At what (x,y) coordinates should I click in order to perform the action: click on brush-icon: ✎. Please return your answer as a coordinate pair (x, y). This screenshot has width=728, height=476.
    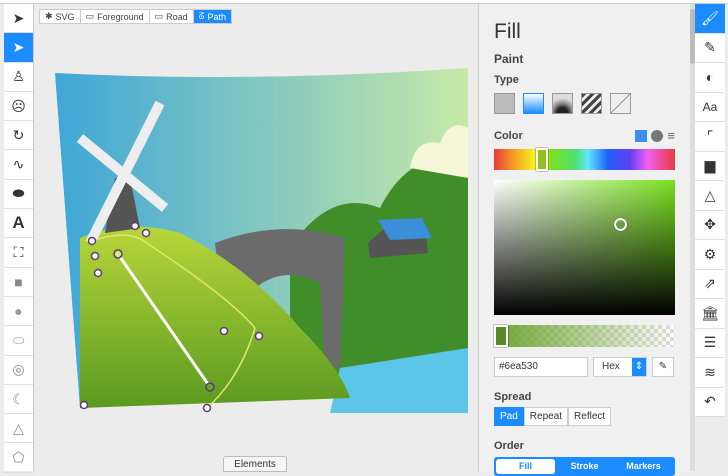
    Looking at the image, I should click on (710, 47).